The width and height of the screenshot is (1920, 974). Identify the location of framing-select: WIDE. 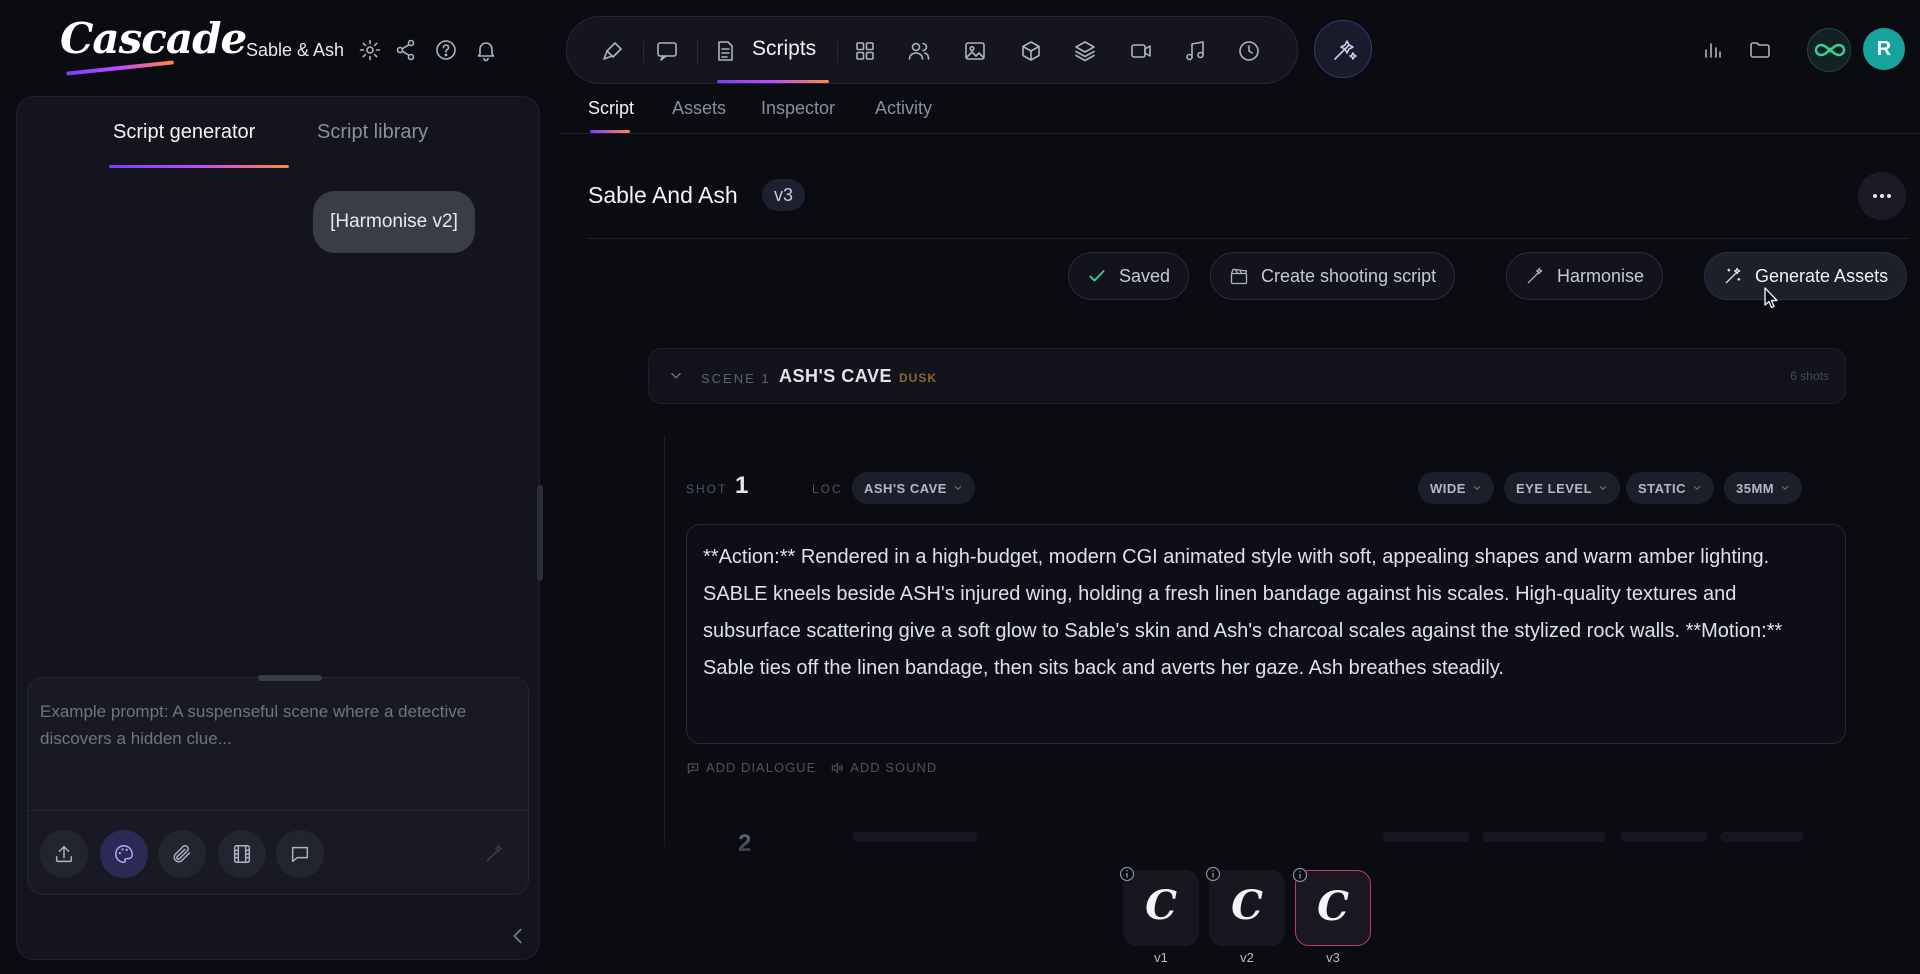
(1456, 488).